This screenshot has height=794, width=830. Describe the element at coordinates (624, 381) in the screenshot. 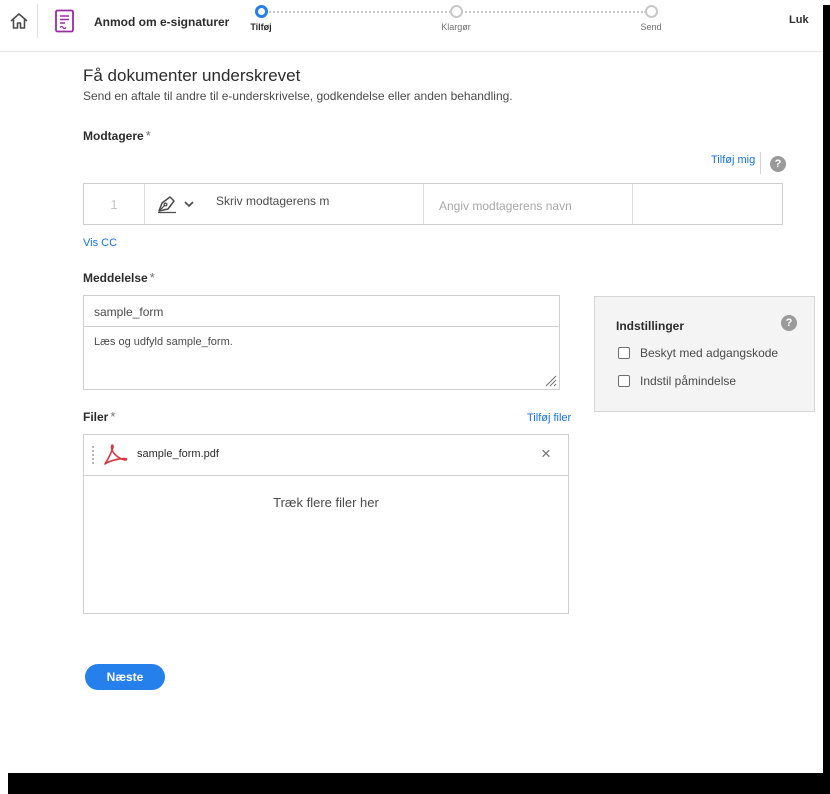

I see `reminder-checkbox` at that location.